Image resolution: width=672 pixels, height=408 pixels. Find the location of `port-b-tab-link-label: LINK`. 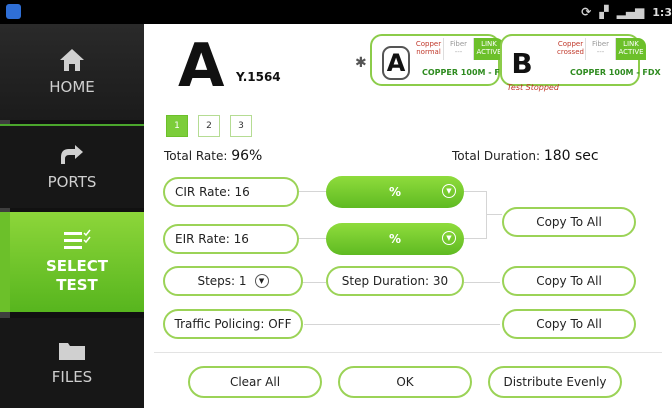

port-b-tab-link-label: LINK is located at coordinates (631, 44).